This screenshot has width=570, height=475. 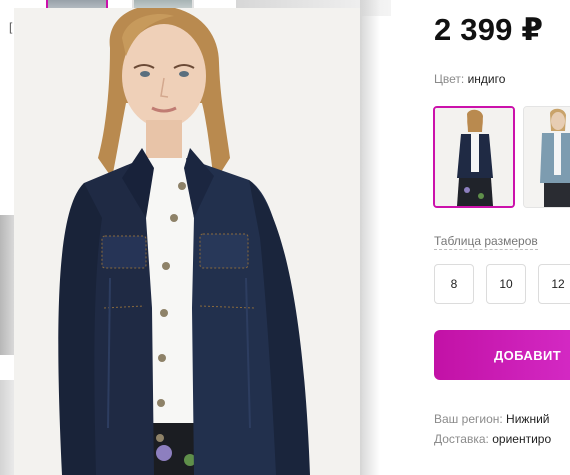 What do you see at coordinates (528, 355) in the screenshot?
I see `add-to-cart-label: ДОБАВИТ` at bounding box center [528, 355].